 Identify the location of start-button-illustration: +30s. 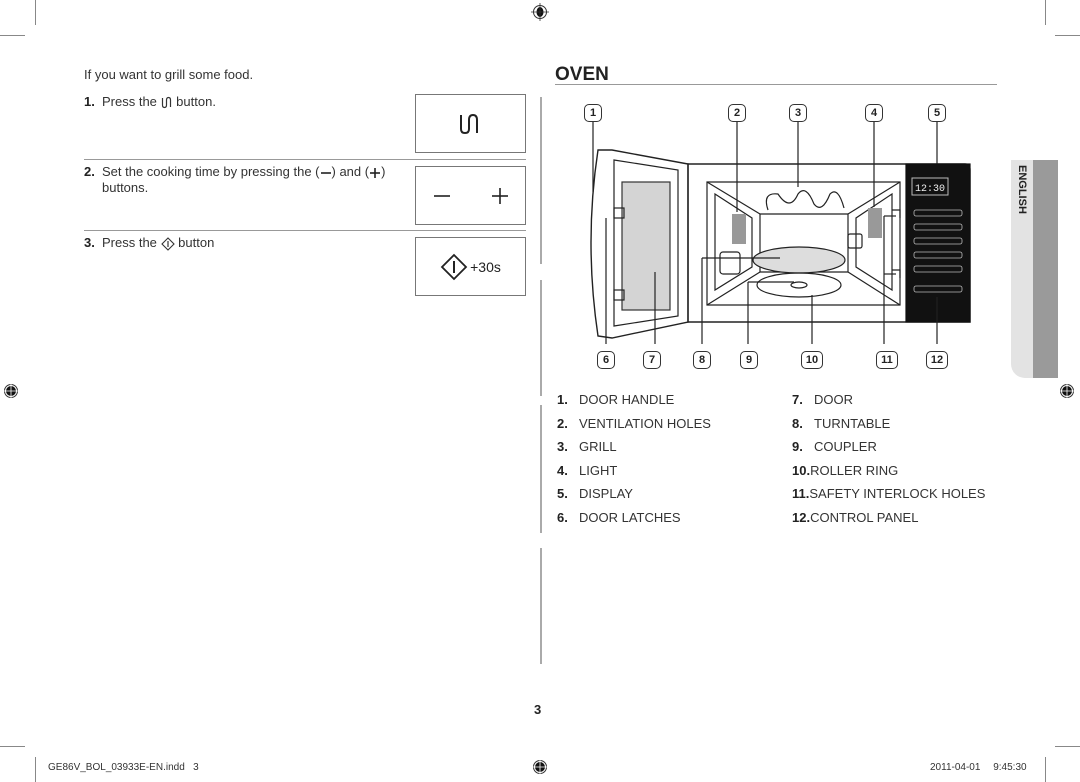
(470, 266).